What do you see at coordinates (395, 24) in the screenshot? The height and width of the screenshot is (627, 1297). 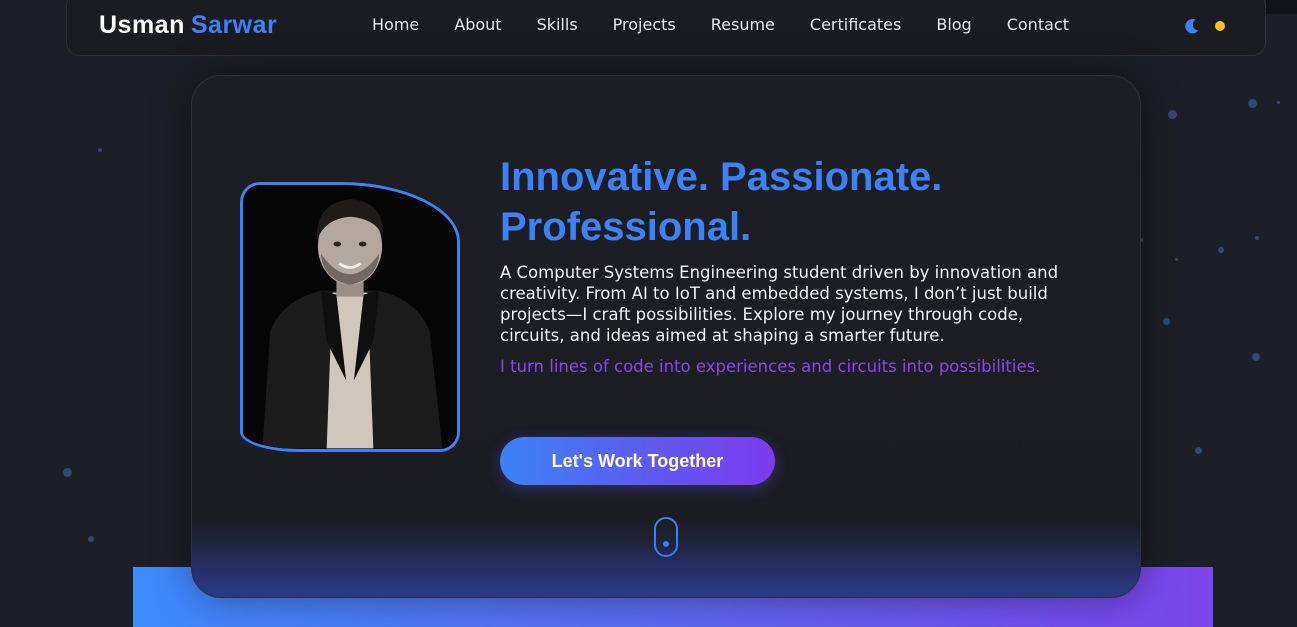 I see `nav-link-home: Home` at bounding box center [395, 24].